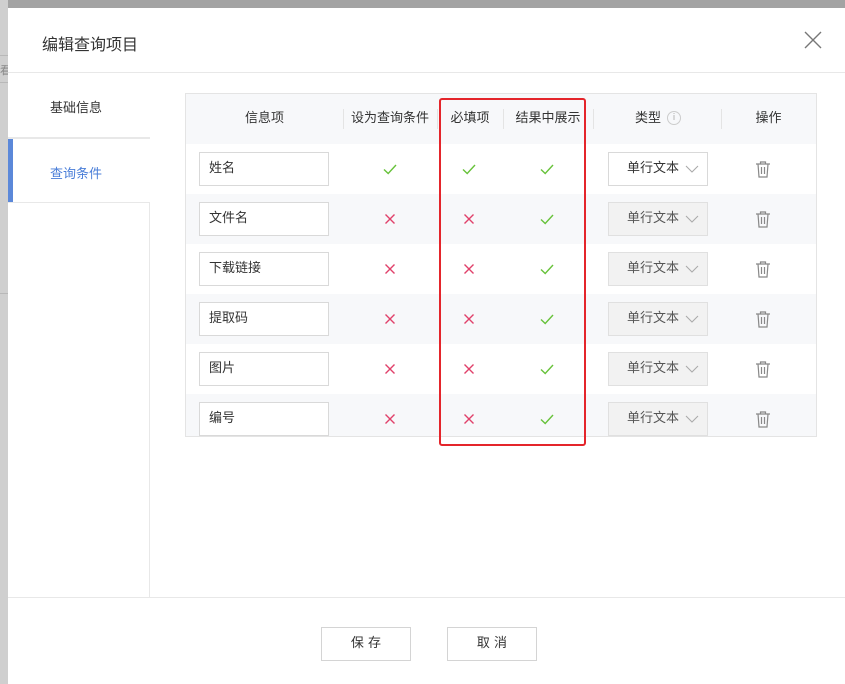 The height and width of the screenshot is (684, 845). Describe the element at coordinates (501, 169) in the screenshot. I see `table-row: 姓名 单行文本` at that location.